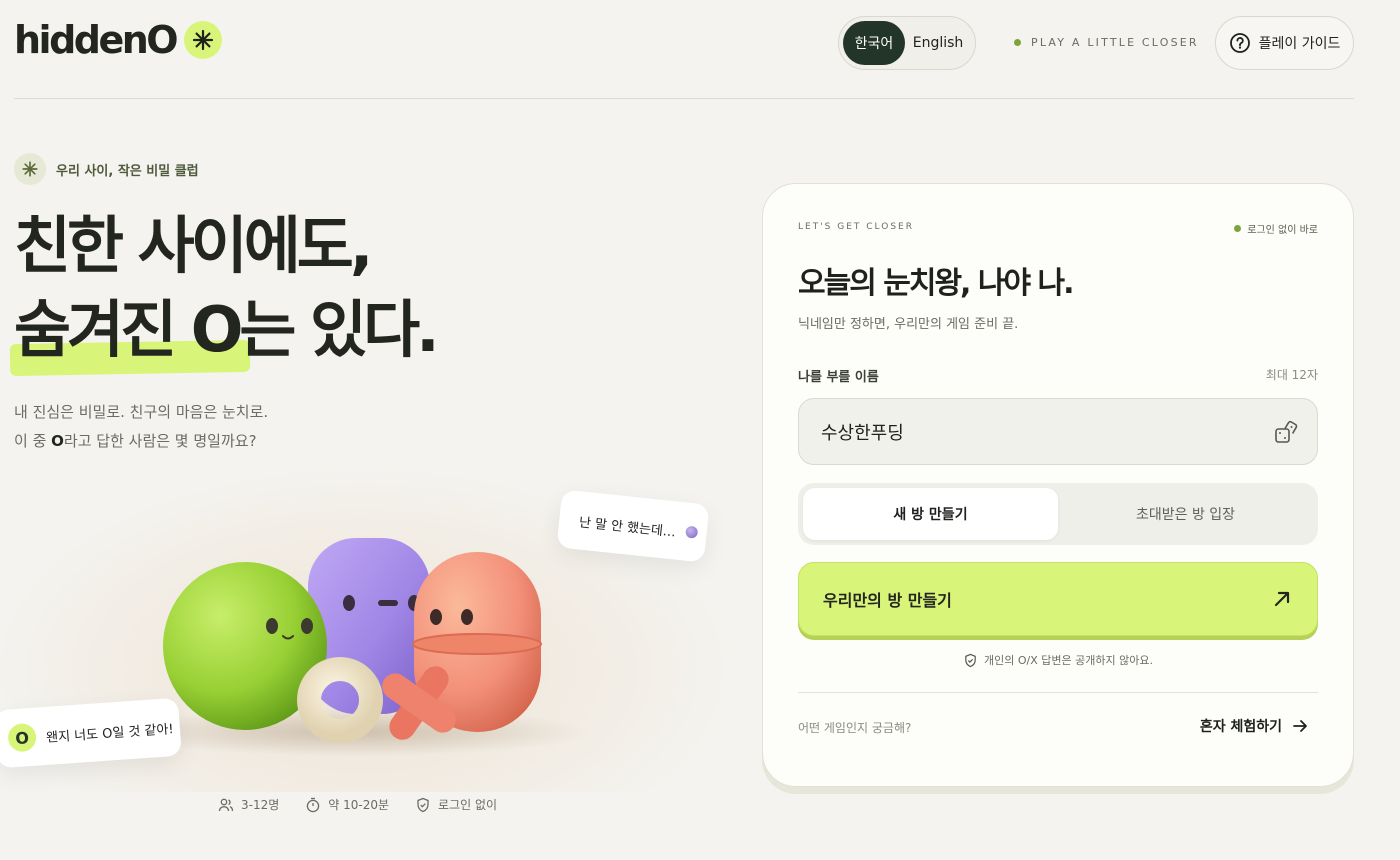 This screenshot has height=860, width=1400. I want to click on try-solo-link: 혼자 체험하기, so click(1254, 726).